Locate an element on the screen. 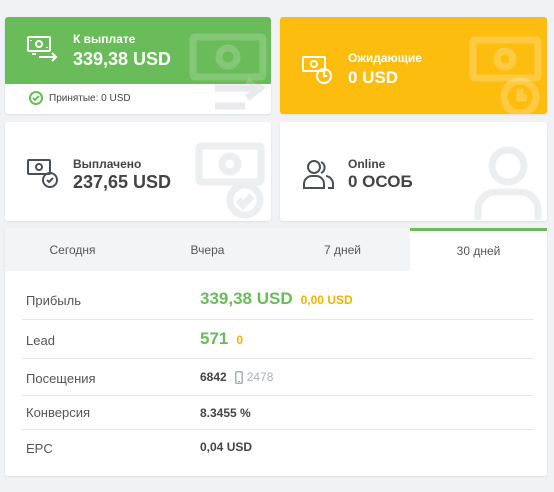 This screenshot has height=492, width=554. profit-label: Прибыль is located at coordinates (53, 300).